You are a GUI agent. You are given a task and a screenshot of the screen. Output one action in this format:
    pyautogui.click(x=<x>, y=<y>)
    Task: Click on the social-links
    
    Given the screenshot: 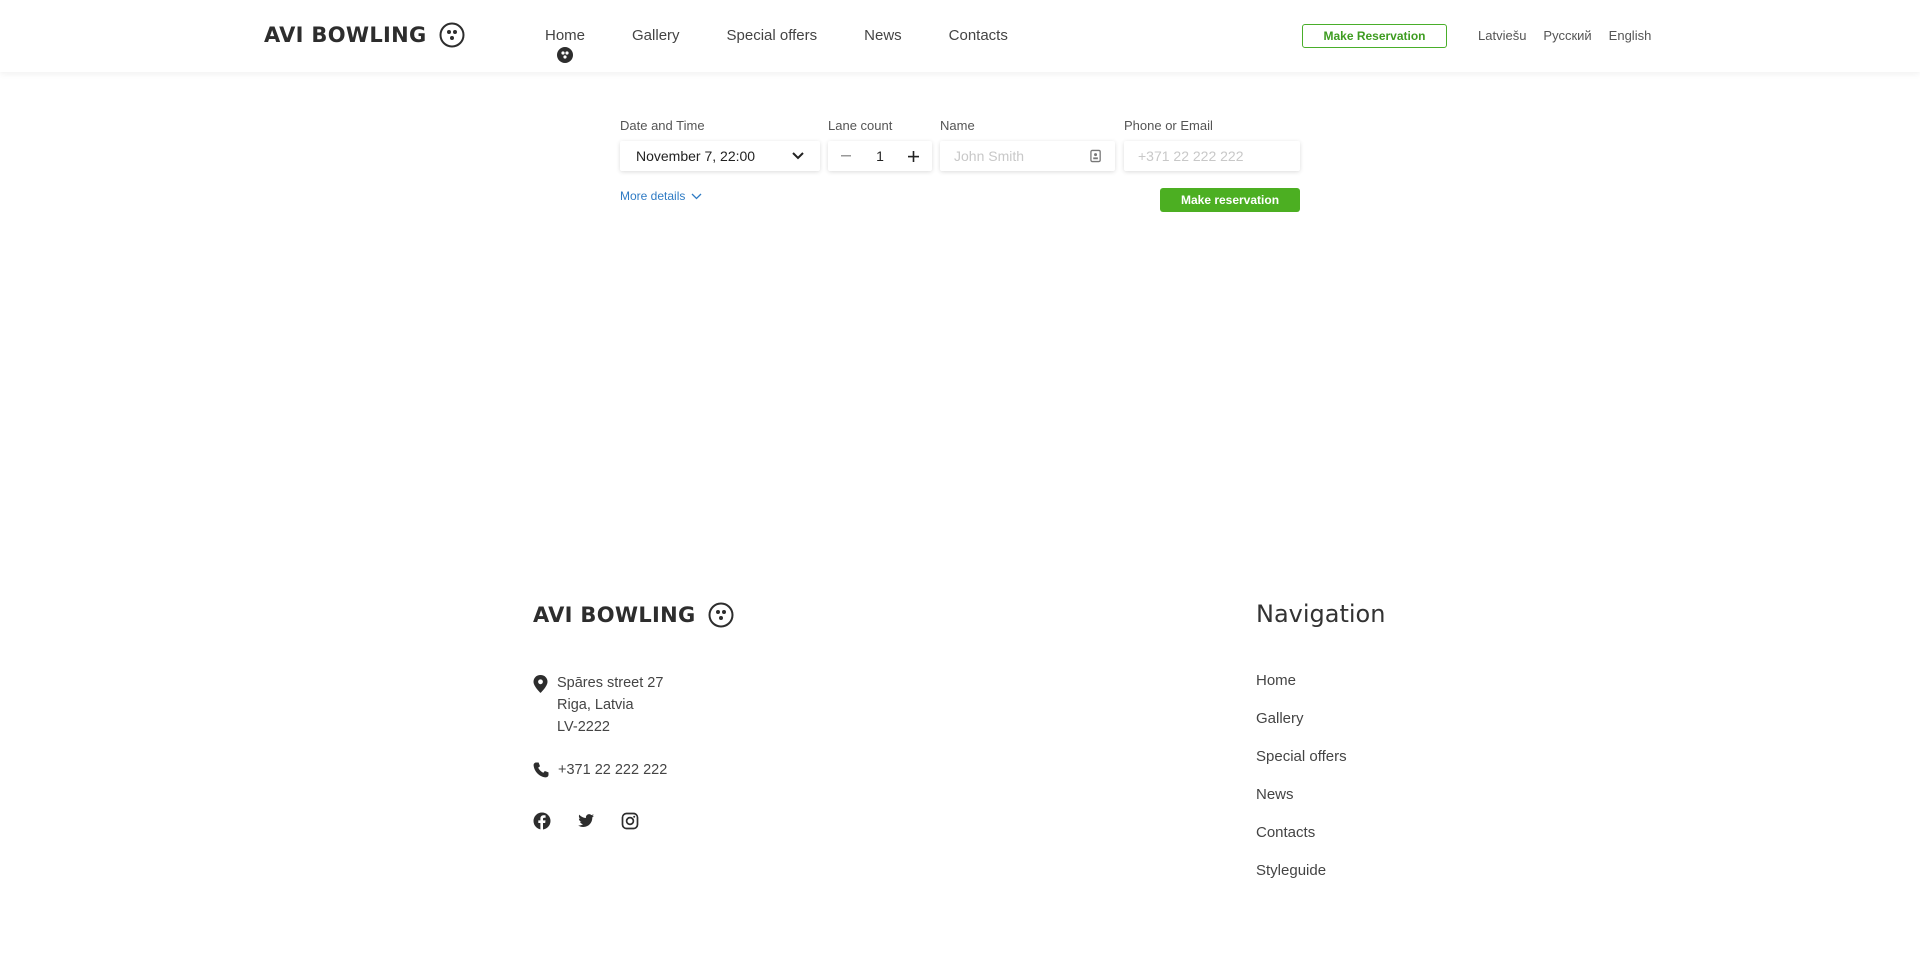 What is the action you would take?
    pyautogui.click(x=586, y=821)
    